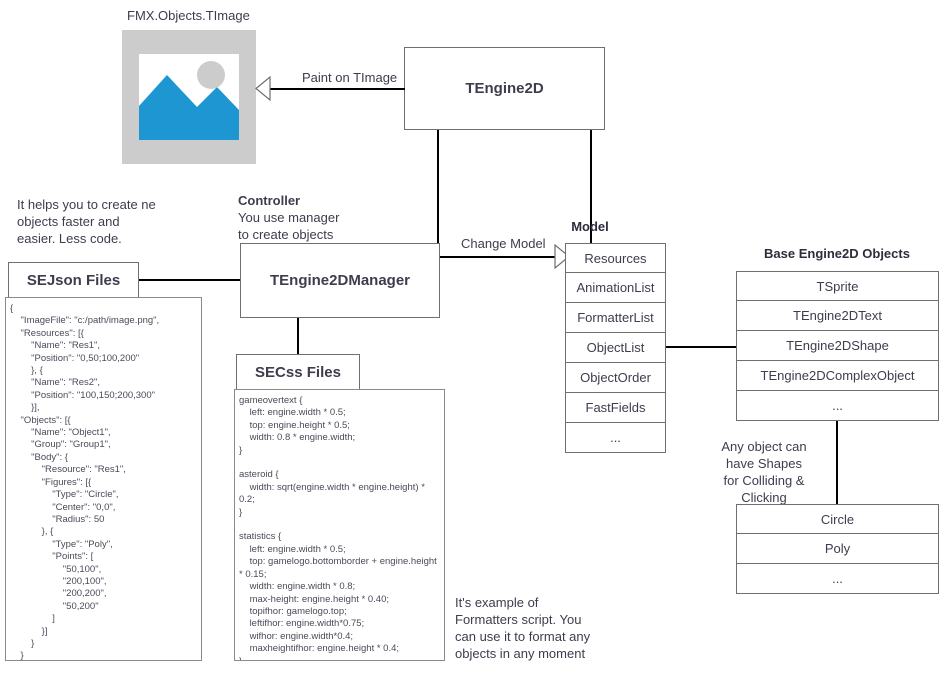 The image size is (951, 677). What do you see at coordinates (269, 200) in the screenshot?
I see `controller-note-title: Controller` at bounding box center [269, 200].